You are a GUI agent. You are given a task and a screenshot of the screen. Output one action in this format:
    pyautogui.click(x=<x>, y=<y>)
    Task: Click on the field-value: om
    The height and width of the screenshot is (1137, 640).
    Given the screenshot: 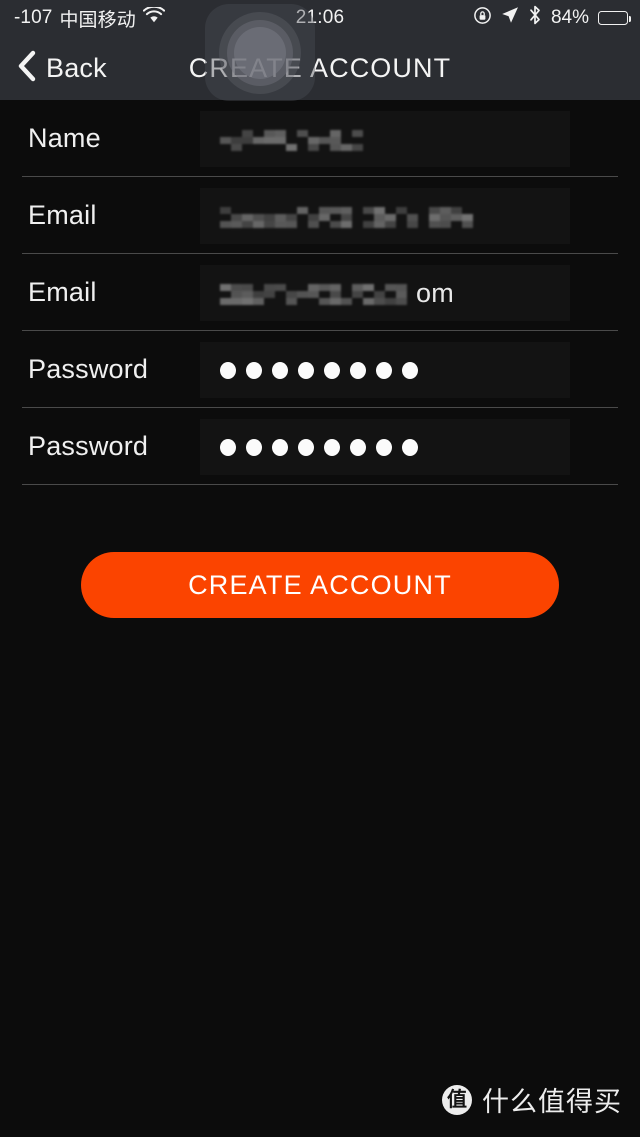 What is the action you would take?
    pyautogui.click(x=337, y=293)
    